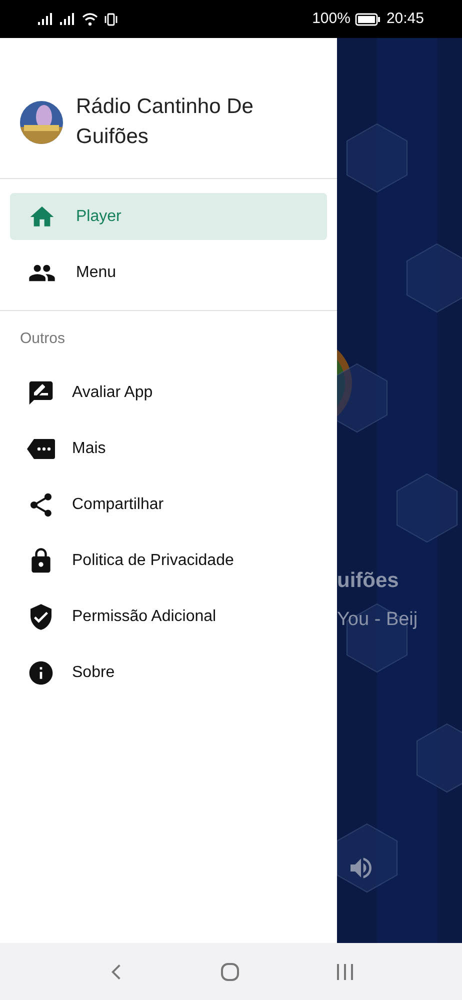 The image size is (462, 1000). Describe the element at coordinates (90, 19) in the screenshot. I see `wifi-icon` at that location.